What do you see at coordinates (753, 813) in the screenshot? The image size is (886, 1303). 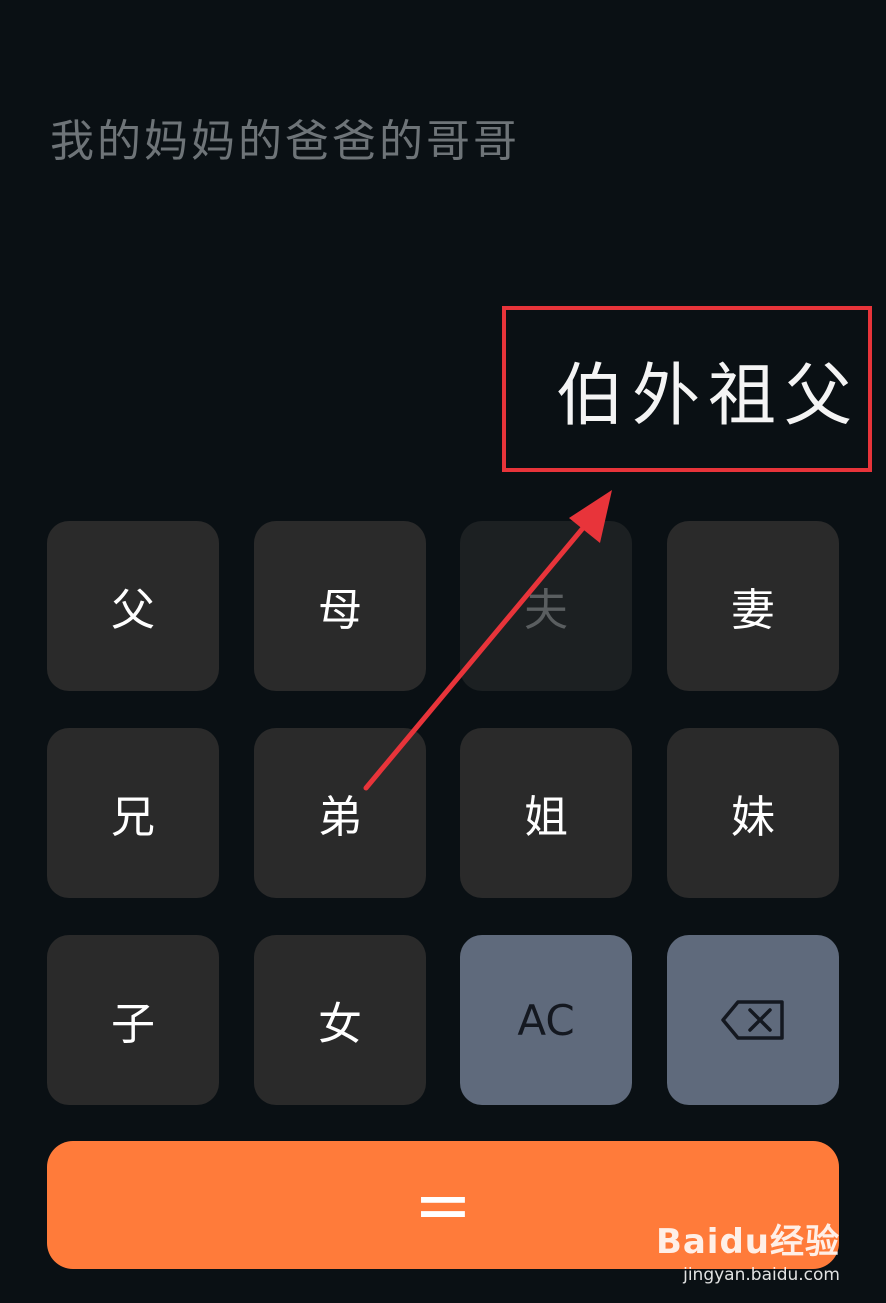 I see `key-younger-sister: 妹` at bounding box center [753, 813].